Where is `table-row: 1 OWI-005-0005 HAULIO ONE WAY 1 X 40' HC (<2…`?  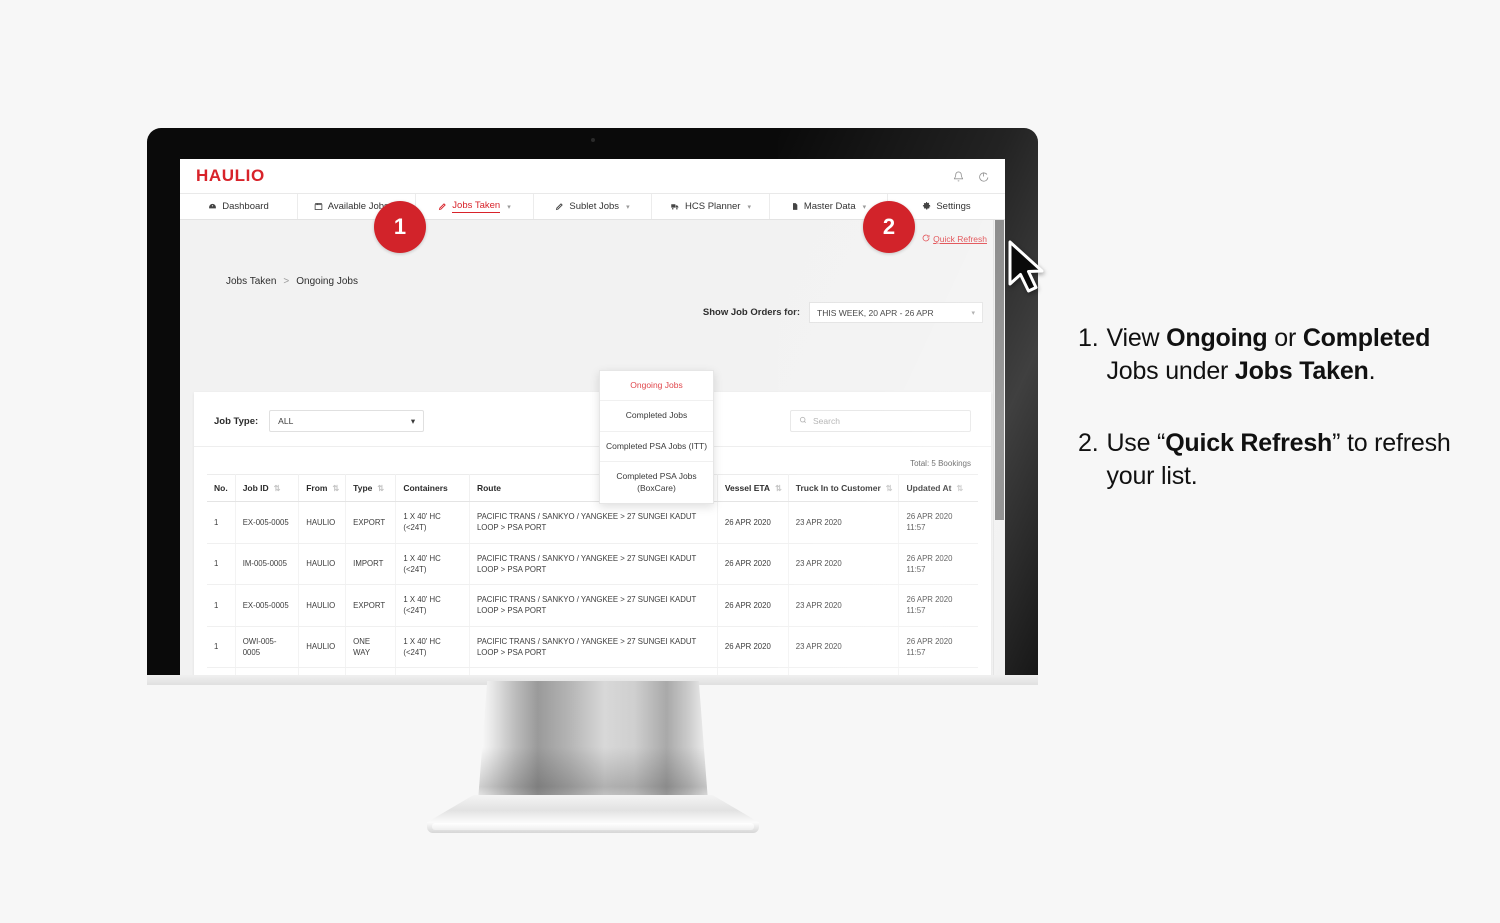 table-row: 1 OWI-005-0005 HAULIO ONE WAY 1 X 40' HC (<2… is located at coordinates (592, 647).